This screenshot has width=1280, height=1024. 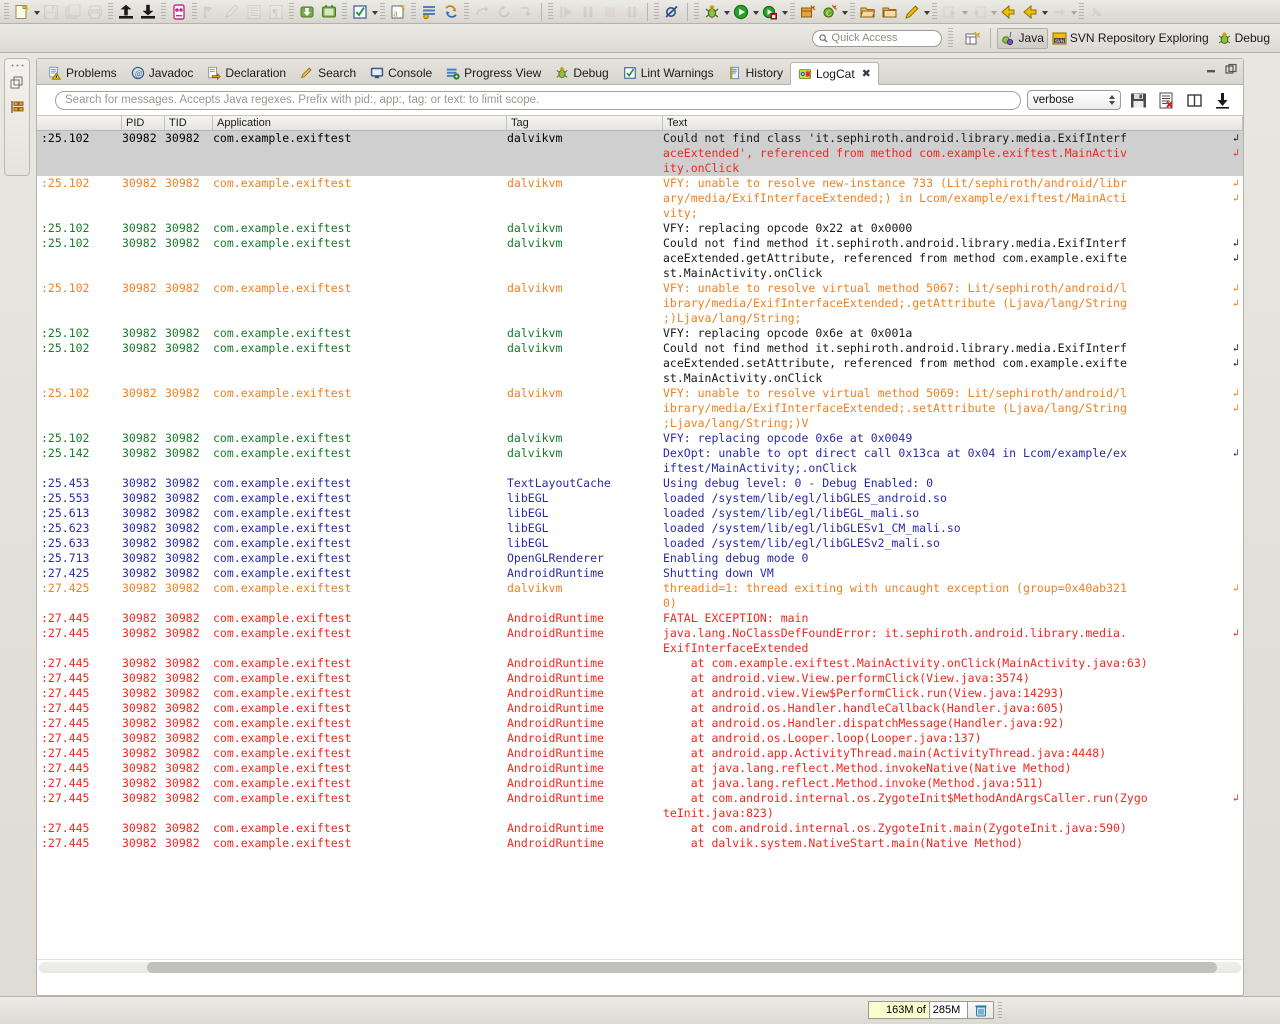 What do you see at coordinates (17, 107) in the screenshot?
I see `package-explorer-button` at bounding box center [17, 107].